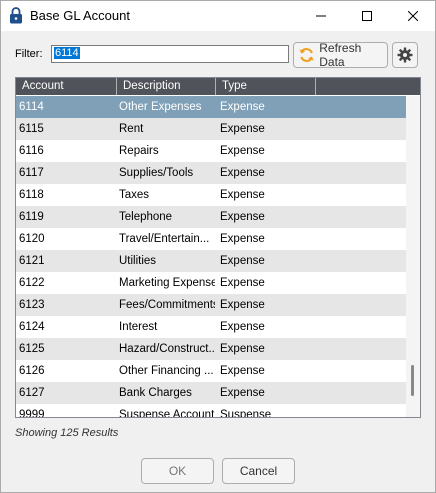 Image resolution: width=436 pixels, height=493 pixels. What do you see at coordinates (170, 54) in the screenshot?
I see `filter-input: 6114` at bounding box center [170, 54].